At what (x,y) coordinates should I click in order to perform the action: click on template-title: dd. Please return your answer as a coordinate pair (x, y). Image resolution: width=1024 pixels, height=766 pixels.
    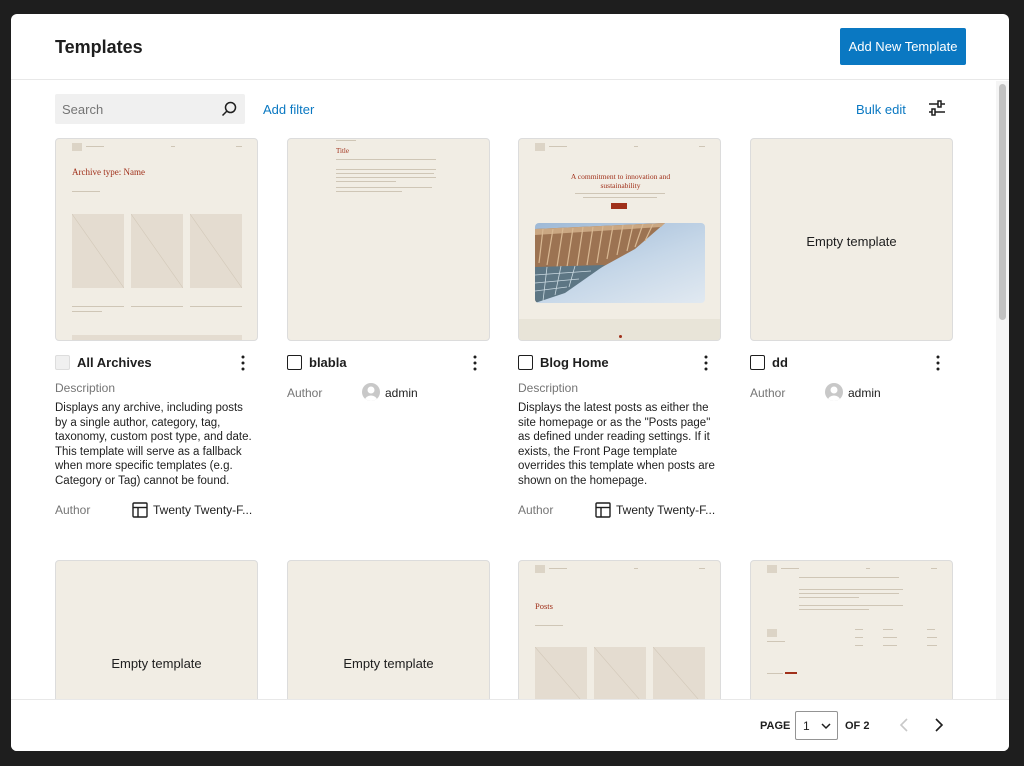
    Looking at the image, I should click on (780, 362).